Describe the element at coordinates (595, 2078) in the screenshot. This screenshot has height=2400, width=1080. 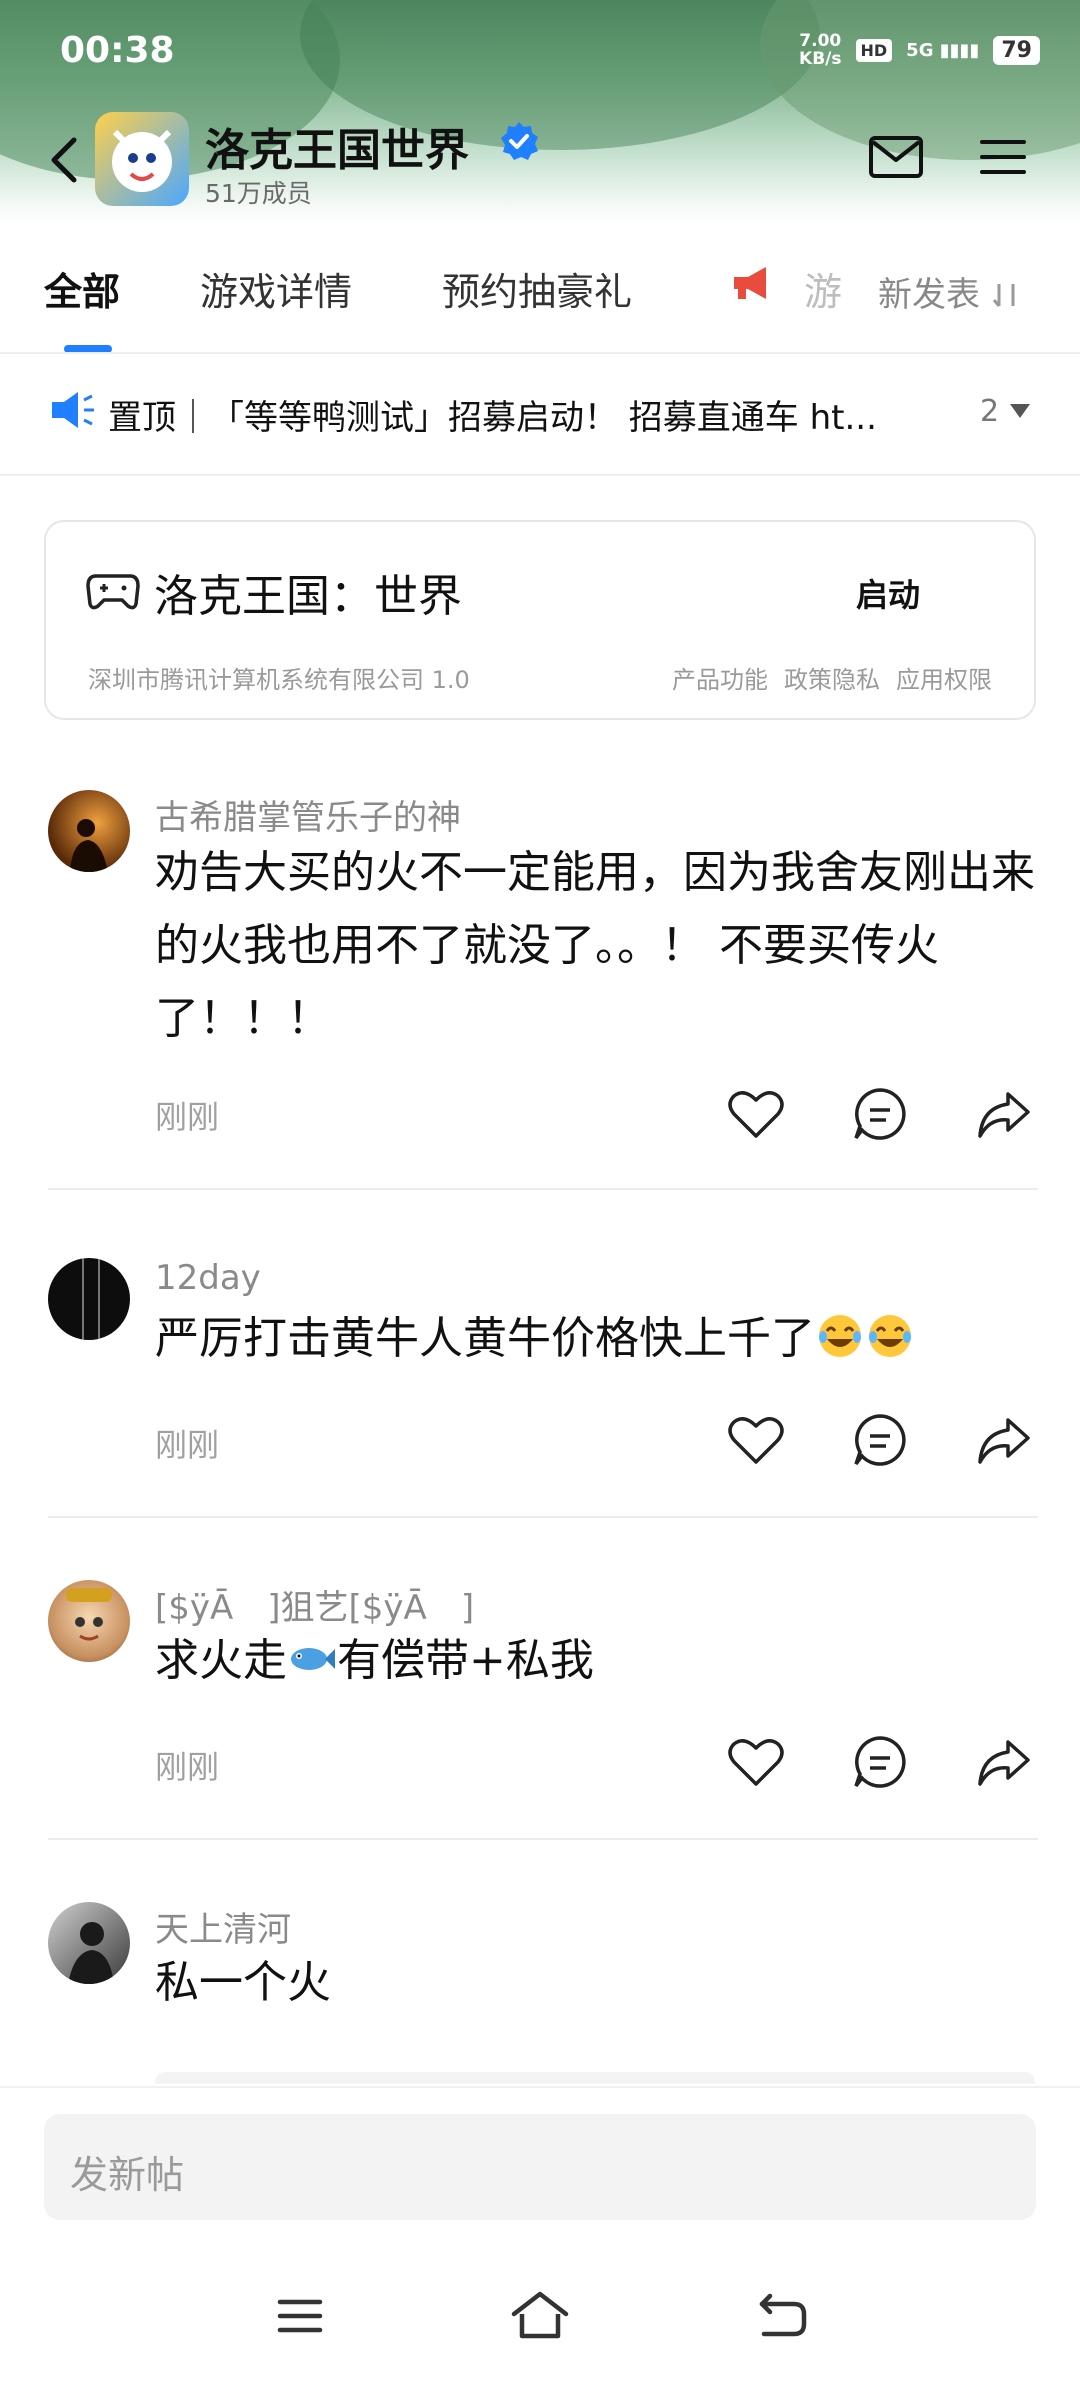
I see `reply-preview` at that location.